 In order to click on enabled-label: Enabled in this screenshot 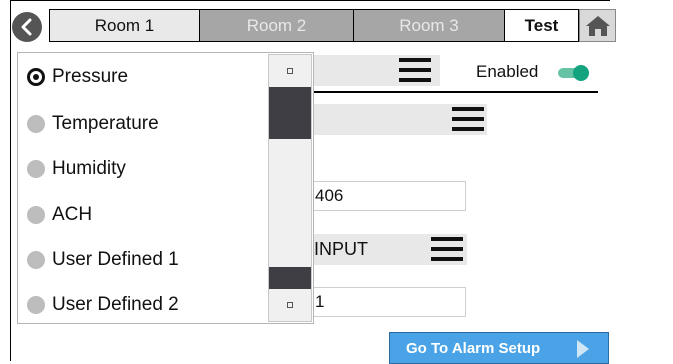, I will do `click(507, 71)`.